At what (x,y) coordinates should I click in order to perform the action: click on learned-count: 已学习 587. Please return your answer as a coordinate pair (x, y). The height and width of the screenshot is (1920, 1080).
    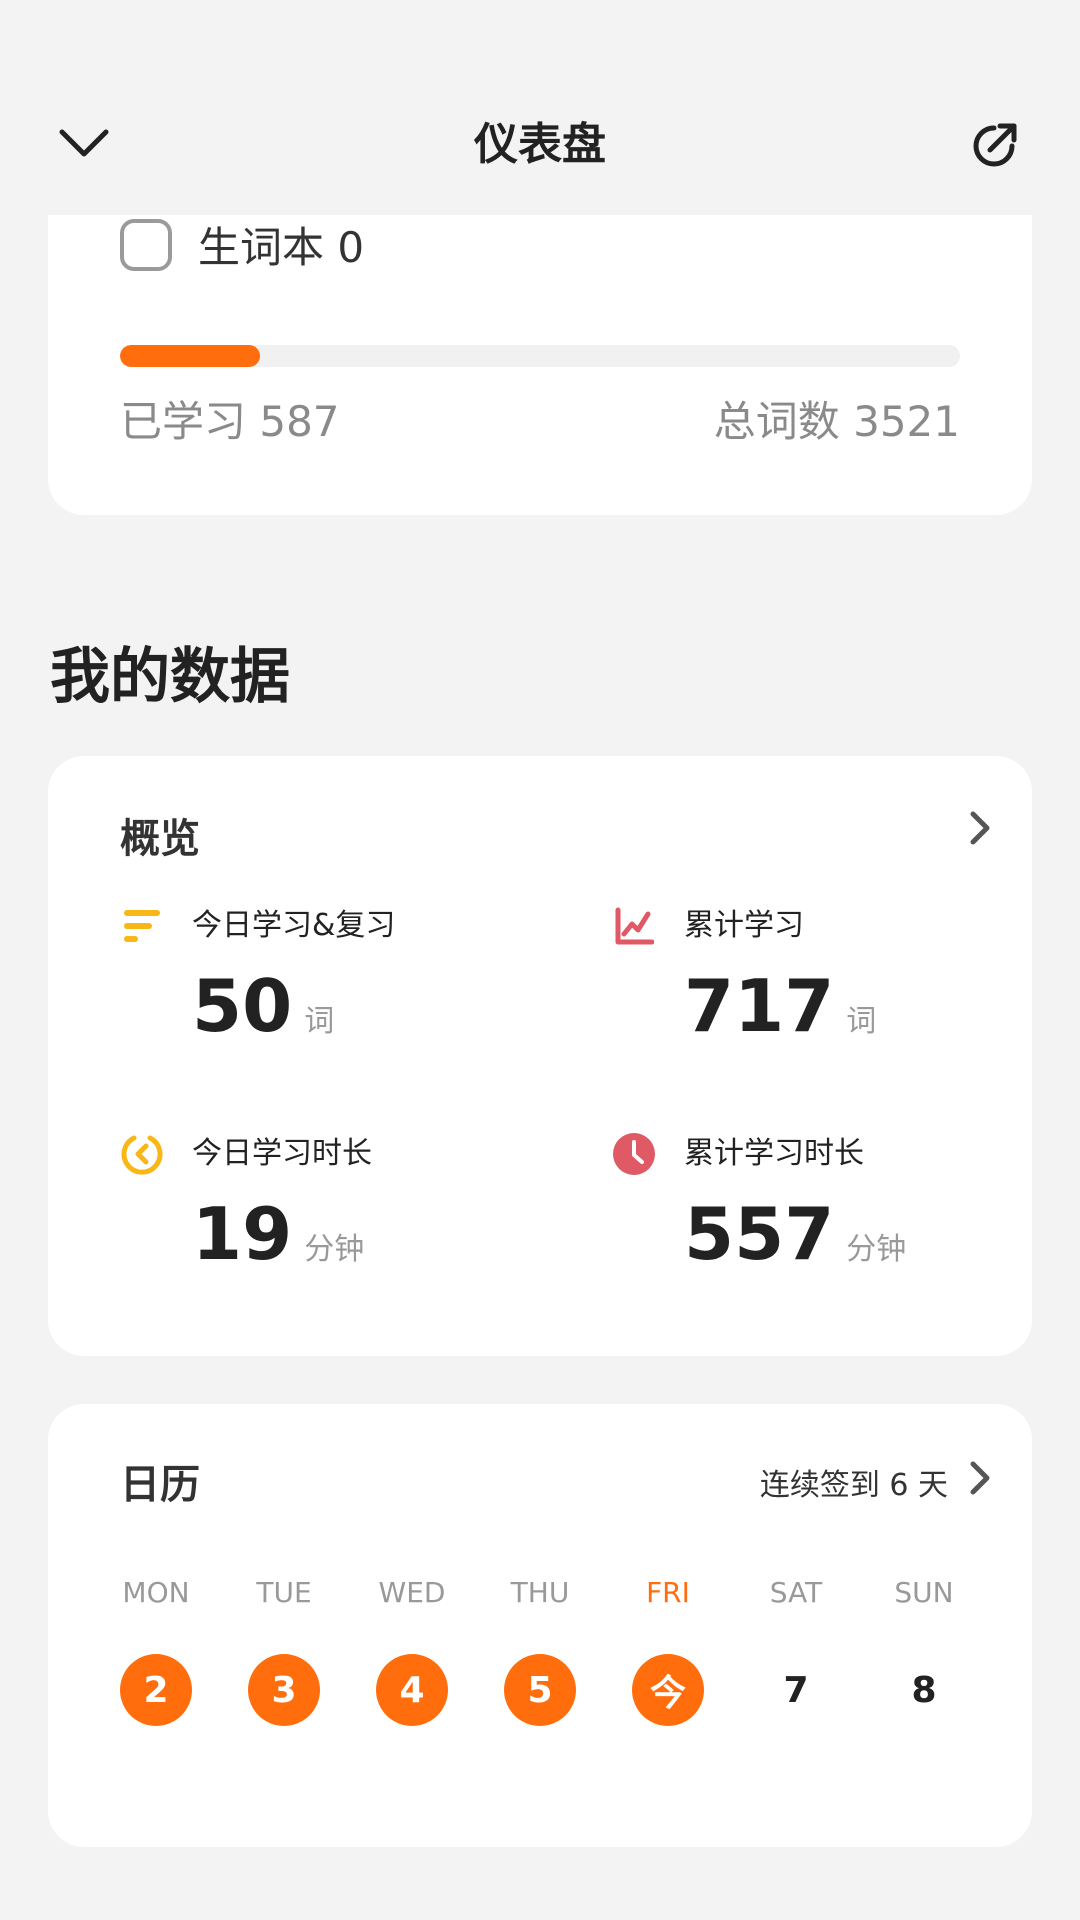
    Looking at the image, I should click on (230, 421).